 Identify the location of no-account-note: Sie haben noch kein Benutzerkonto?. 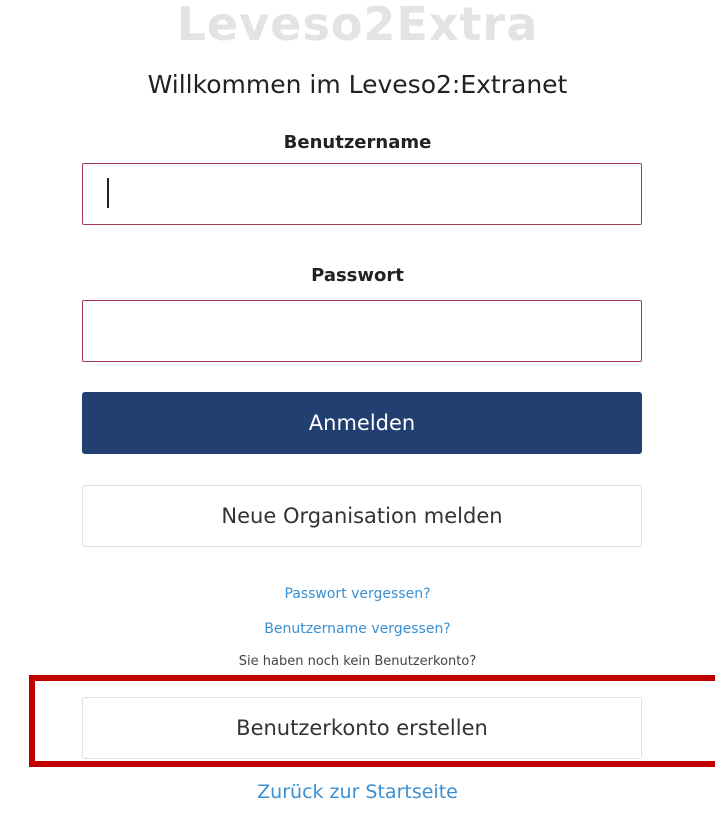
(357, 661).